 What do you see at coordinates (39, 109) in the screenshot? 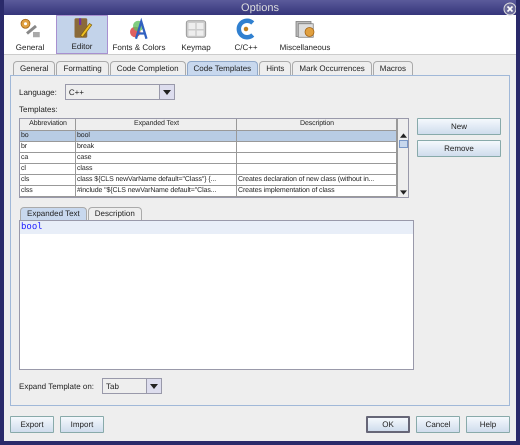
I see `templates-label: Templates:` at bounding box center [39, 109].